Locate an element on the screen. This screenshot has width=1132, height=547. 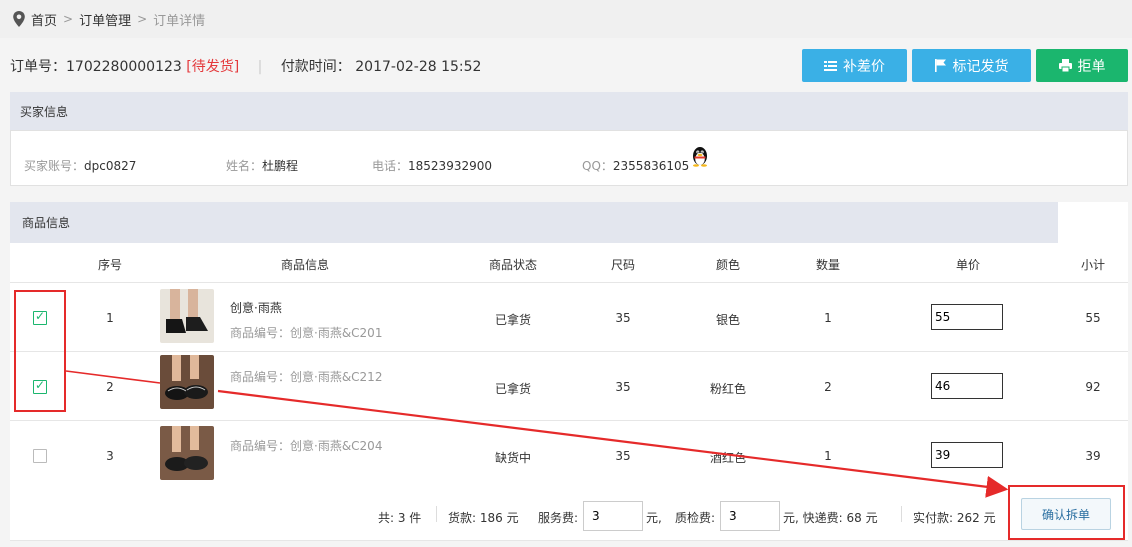
order-status: [待发货] is located at coordinates (213, 67).